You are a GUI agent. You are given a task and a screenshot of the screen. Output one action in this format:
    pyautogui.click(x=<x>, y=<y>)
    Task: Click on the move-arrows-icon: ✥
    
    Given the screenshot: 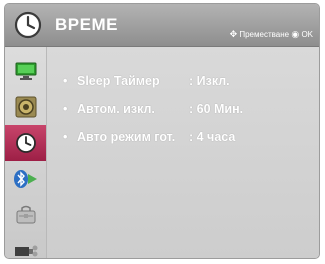 What is the action you would take?
    pyautogui.click(x=233, y=34)
    